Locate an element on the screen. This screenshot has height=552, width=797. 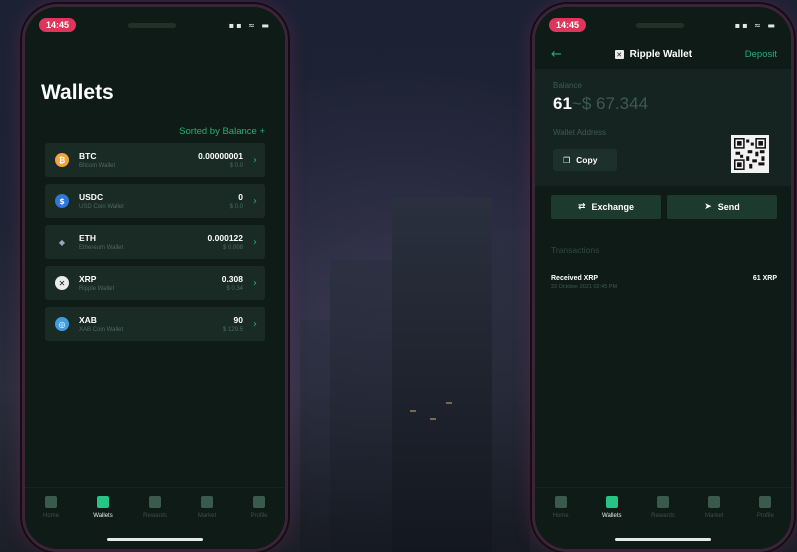
wallet-name: Ethereum Wallet is located at coordinates (101, 248).